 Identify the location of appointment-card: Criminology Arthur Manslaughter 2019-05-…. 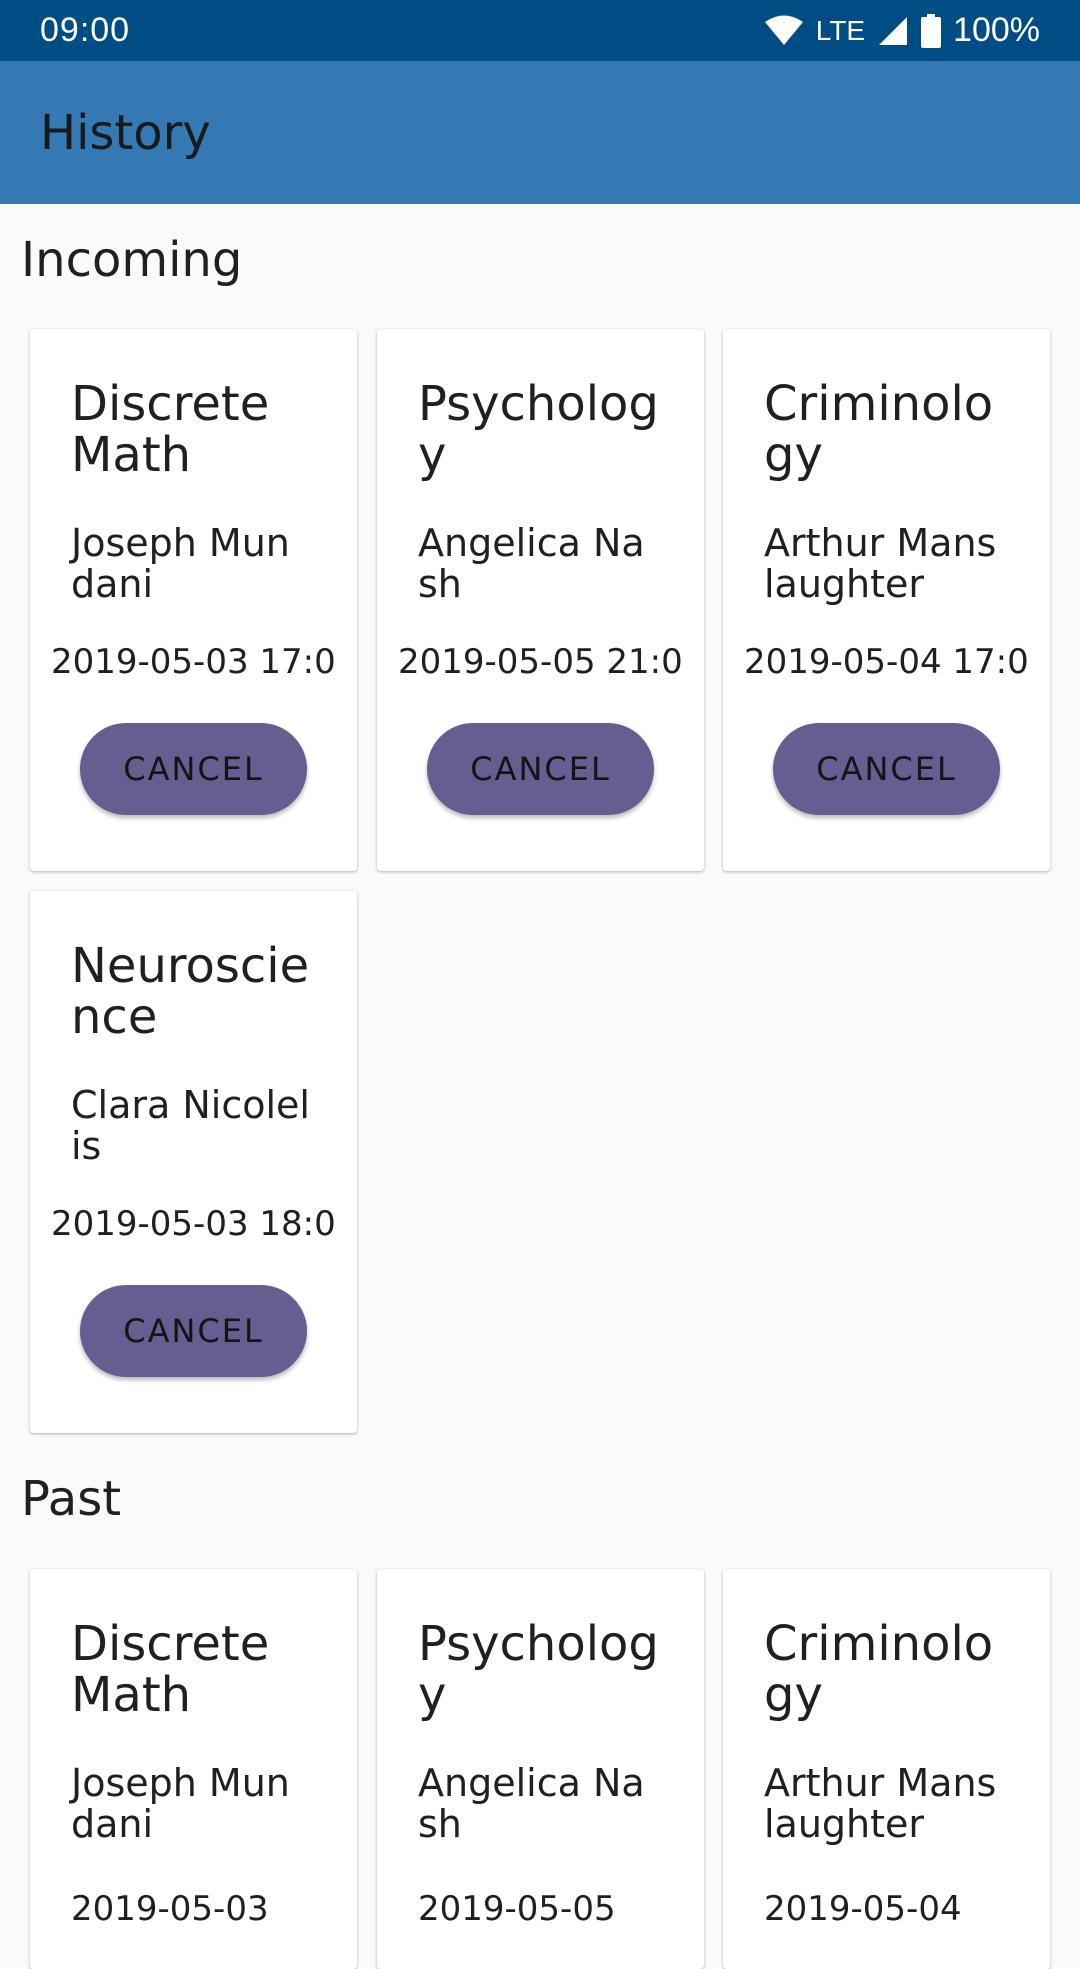
(886, 600).